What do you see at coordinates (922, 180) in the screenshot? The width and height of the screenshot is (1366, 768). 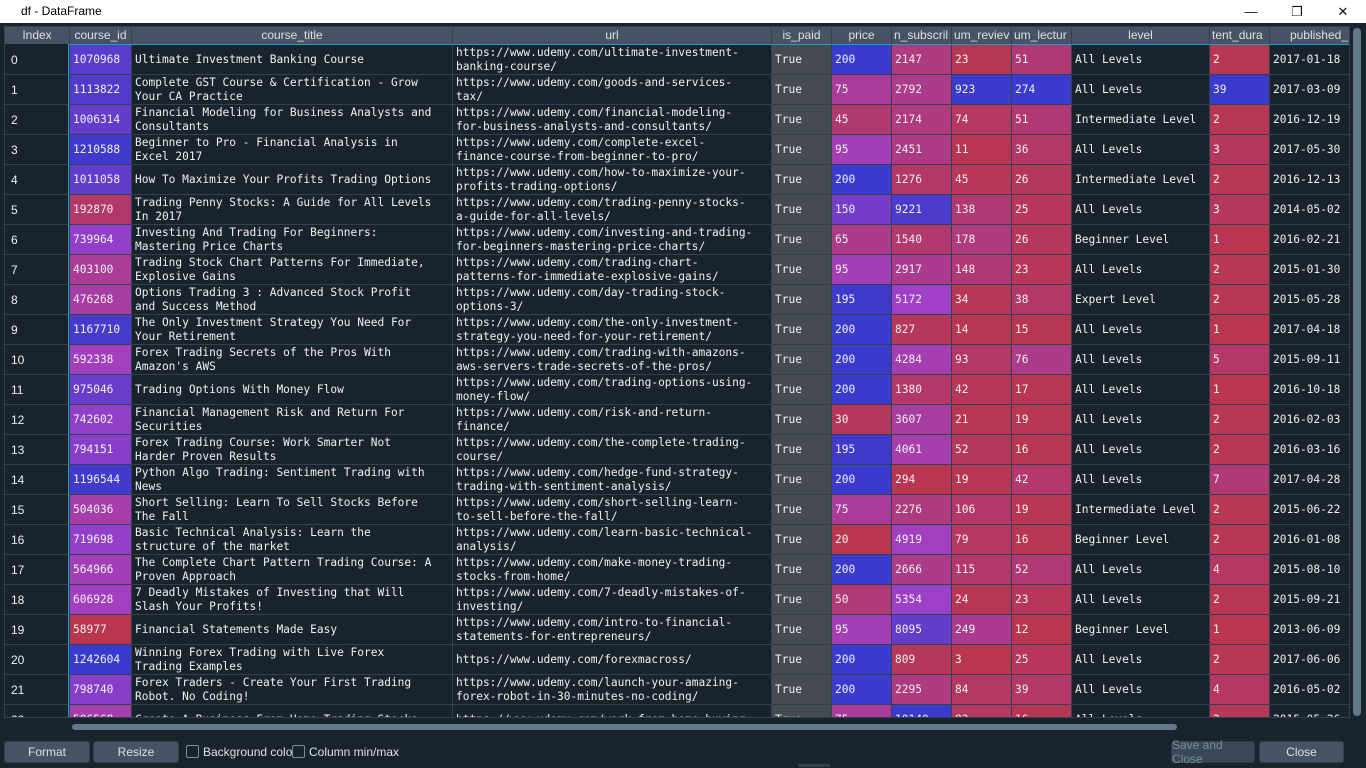 I see `num-subscribers-cell: 1276` at bounding box center [922, 180].